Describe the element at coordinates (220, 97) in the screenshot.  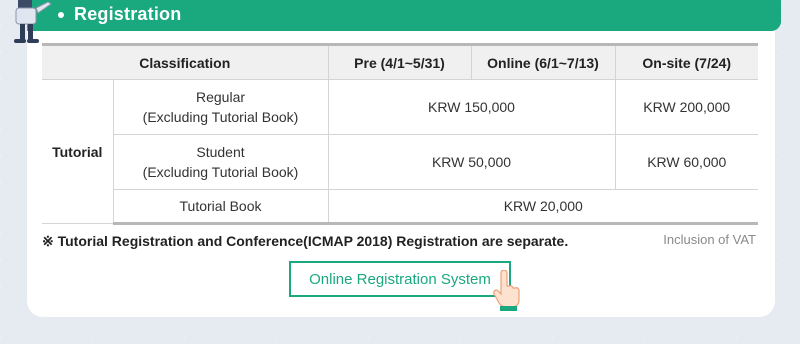
I see `row-name: Regular` at that location.